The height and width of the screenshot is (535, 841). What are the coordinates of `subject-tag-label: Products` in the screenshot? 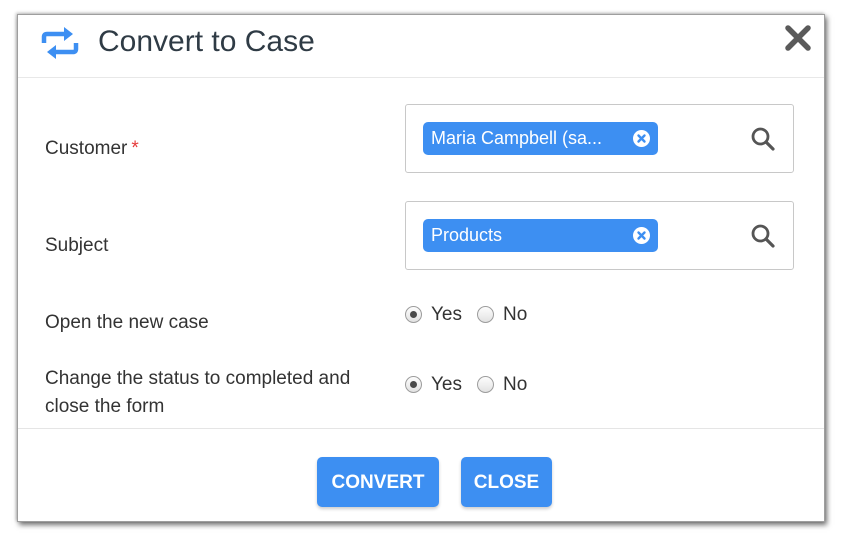 It's located at (467, 235).